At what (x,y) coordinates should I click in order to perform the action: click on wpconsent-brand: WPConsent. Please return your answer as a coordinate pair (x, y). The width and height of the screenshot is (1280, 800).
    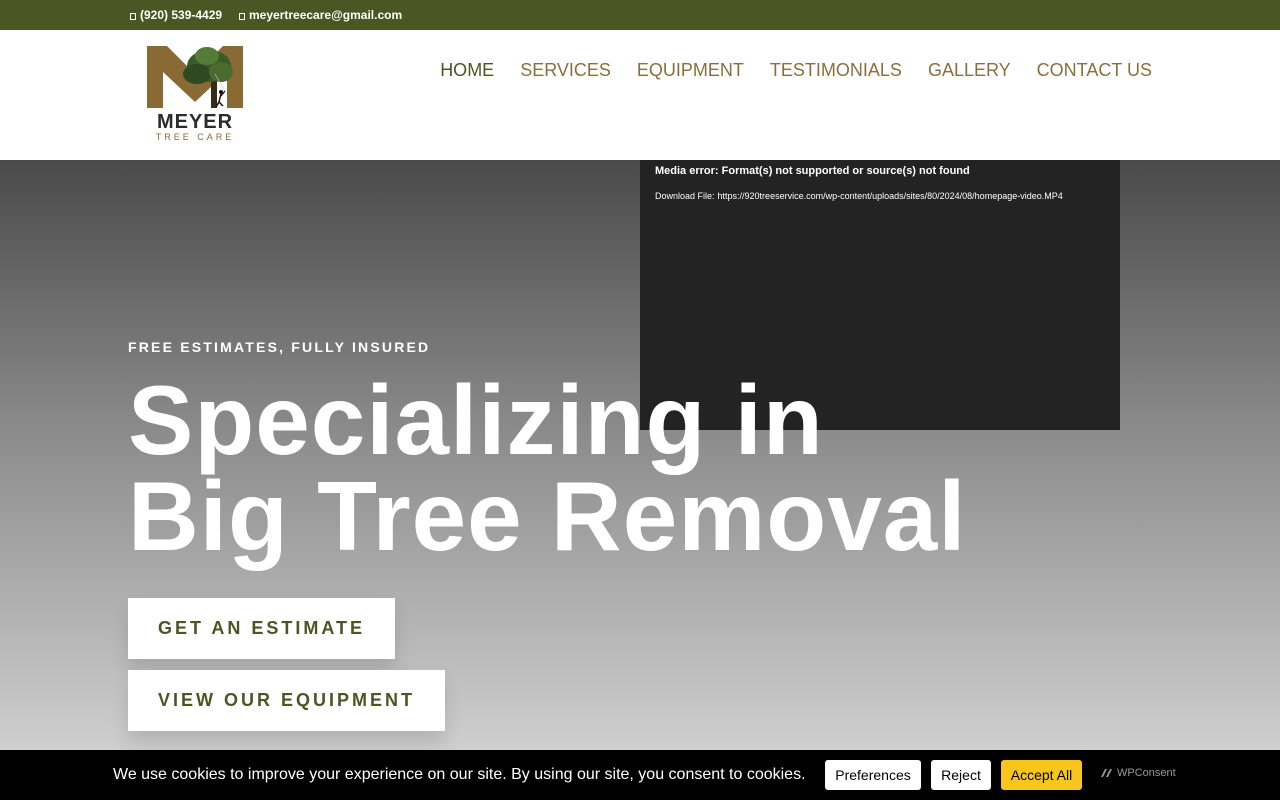
    Looking at the image, I should click on (1138, 773).